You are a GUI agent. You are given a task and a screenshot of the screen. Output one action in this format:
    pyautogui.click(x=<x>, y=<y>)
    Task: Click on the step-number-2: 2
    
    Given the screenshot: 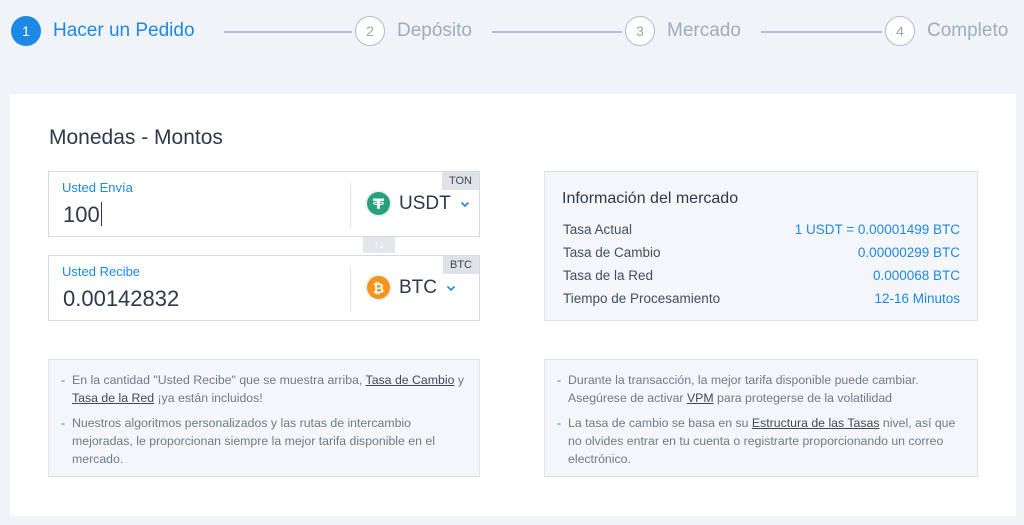 What is the action you would take?
    pyautogui.click(x=370, y=31)
    